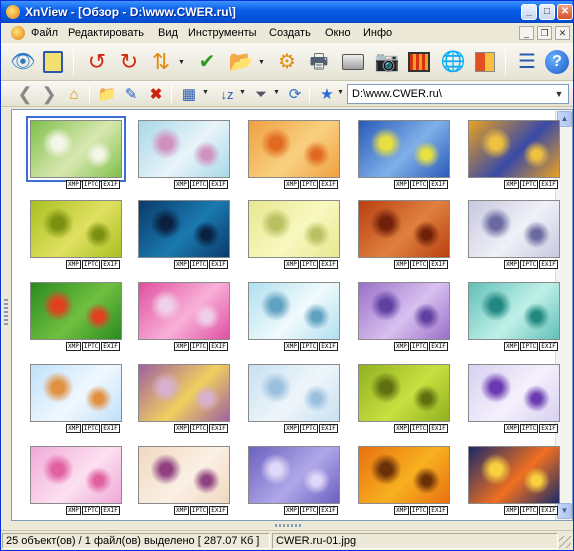 This screenshot has height=551, width=574. What do you see at coordinates (327, 94) in the screenshot?
I see `favorites-icon: ★` at bounding box center [327, 94].